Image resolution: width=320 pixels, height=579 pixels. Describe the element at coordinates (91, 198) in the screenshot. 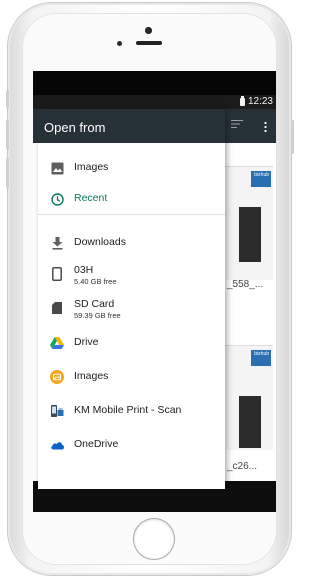

I see `drawer-item-label: Recent` at that location.